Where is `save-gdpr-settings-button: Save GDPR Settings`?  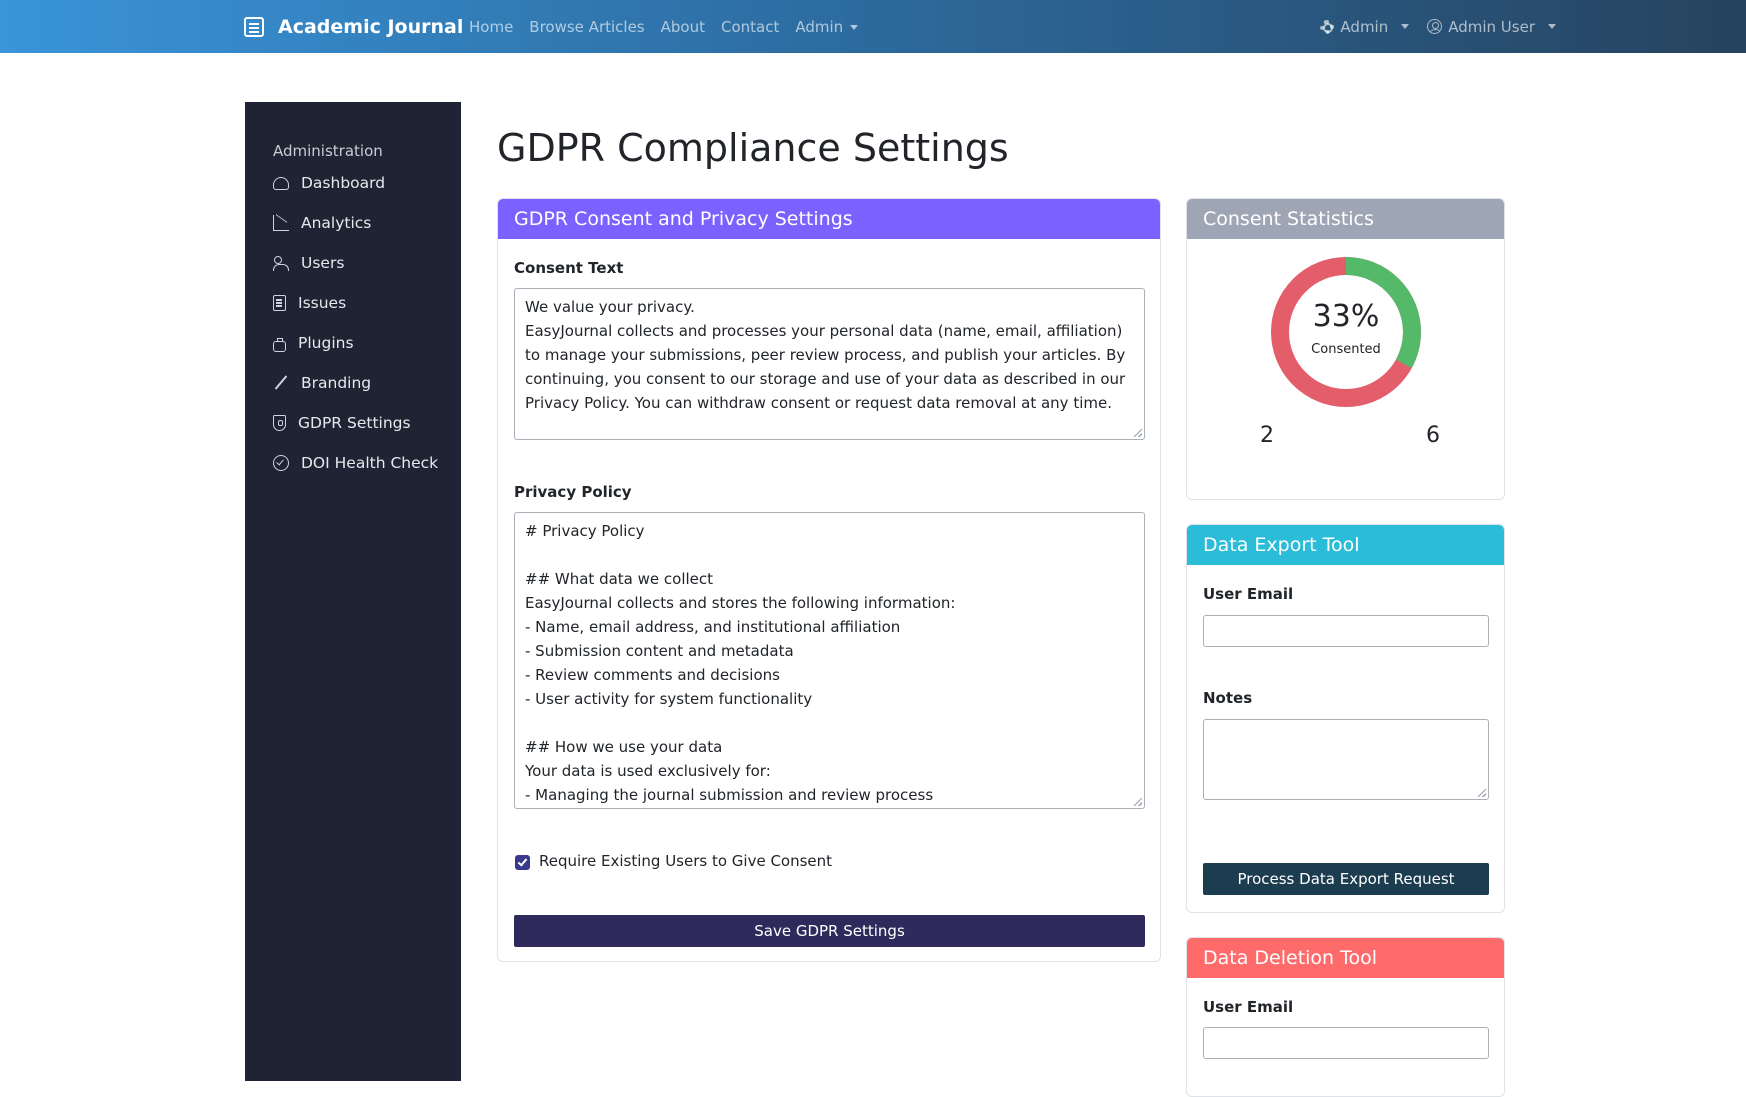 save-gdpr-settings-button: Save GDPR Settings is located at coordinates (829, 931).